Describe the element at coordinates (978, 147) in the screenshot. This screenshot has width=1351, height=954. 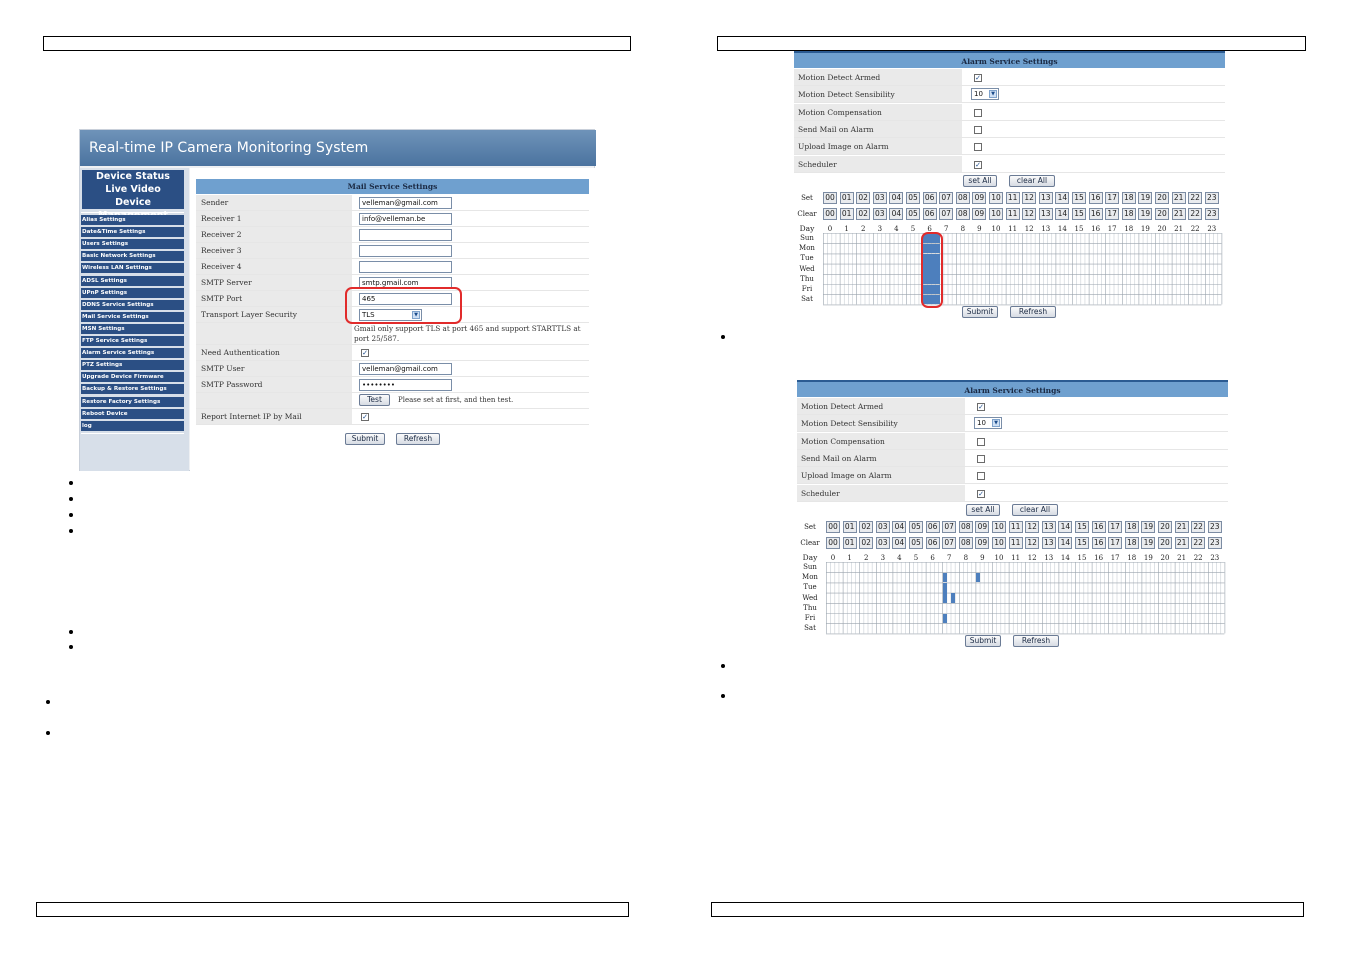
I see `upload-image-checkbox` at that location.